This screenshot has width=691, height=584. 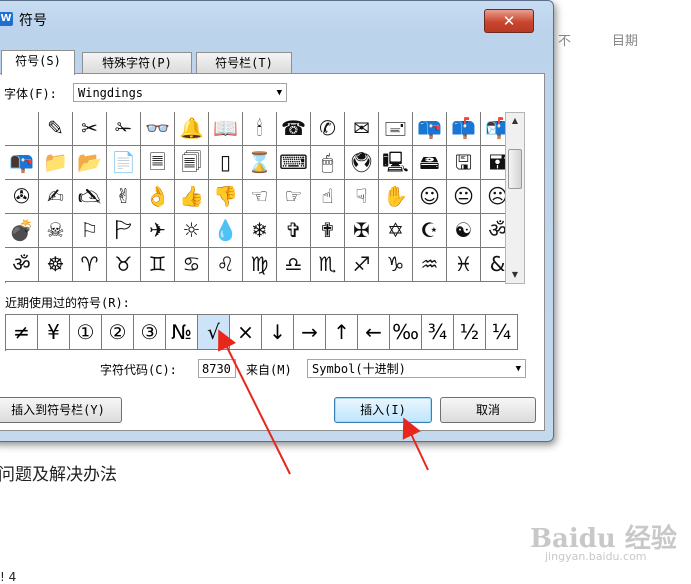 What do you see at coordinates (254, 402) in the screenshot?
I see `arrow-to-sqrt-symbol` at bounding box center [254, 402].